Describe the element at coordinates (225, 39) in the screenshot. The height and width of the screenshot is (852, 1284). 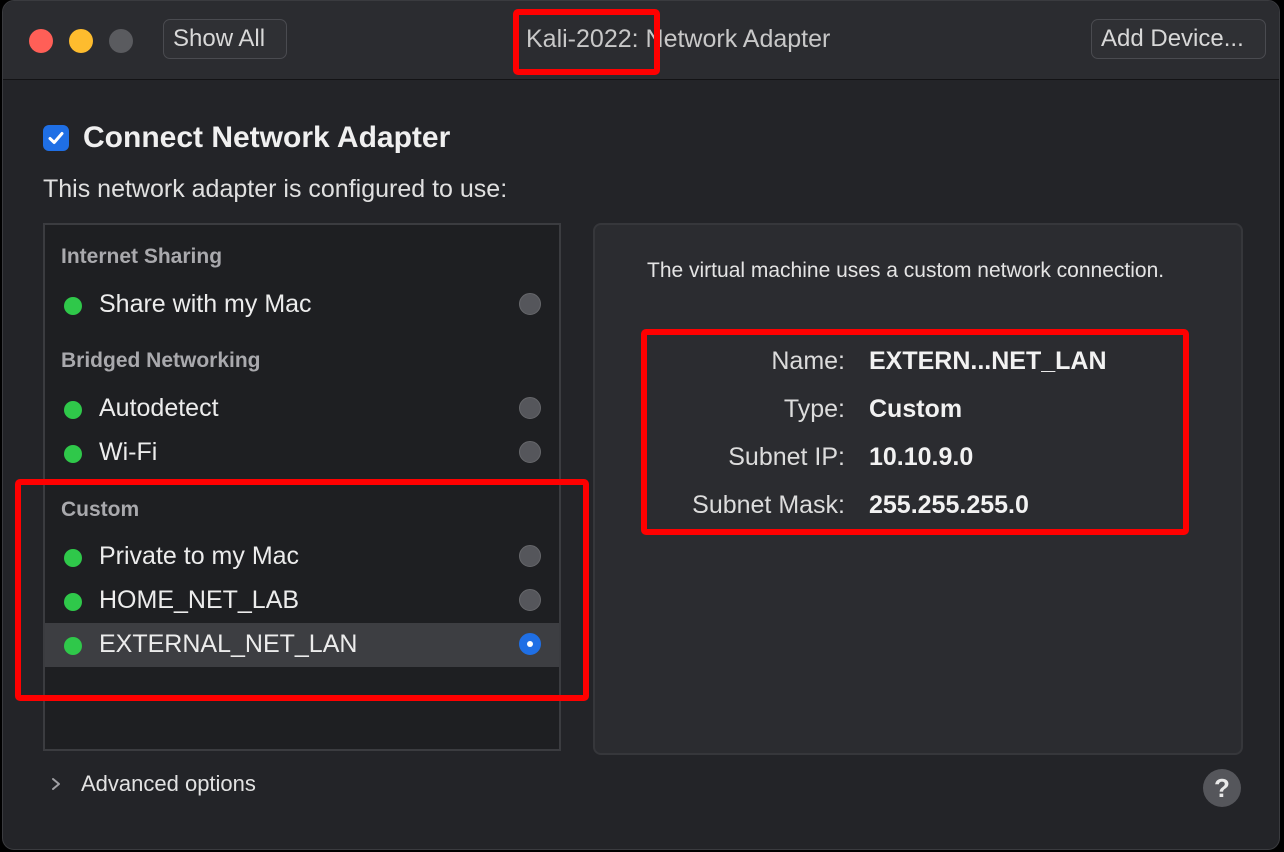
I see `show-all-button: Show All` at that location.